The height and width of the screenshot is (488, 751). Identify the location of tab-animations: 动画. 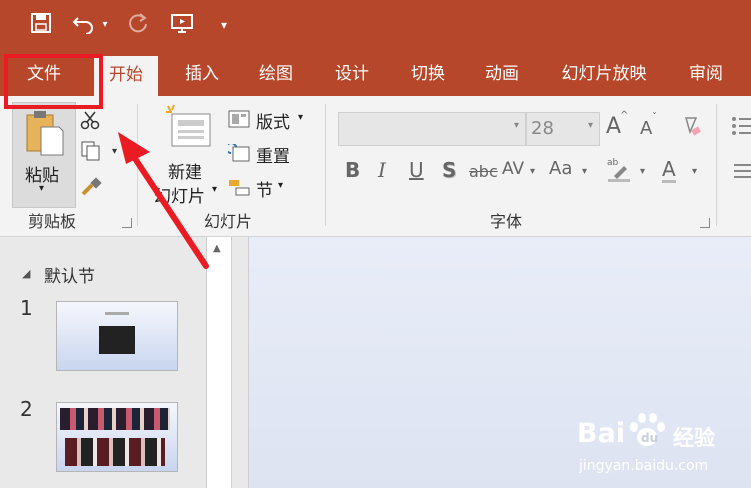
(502, 74).